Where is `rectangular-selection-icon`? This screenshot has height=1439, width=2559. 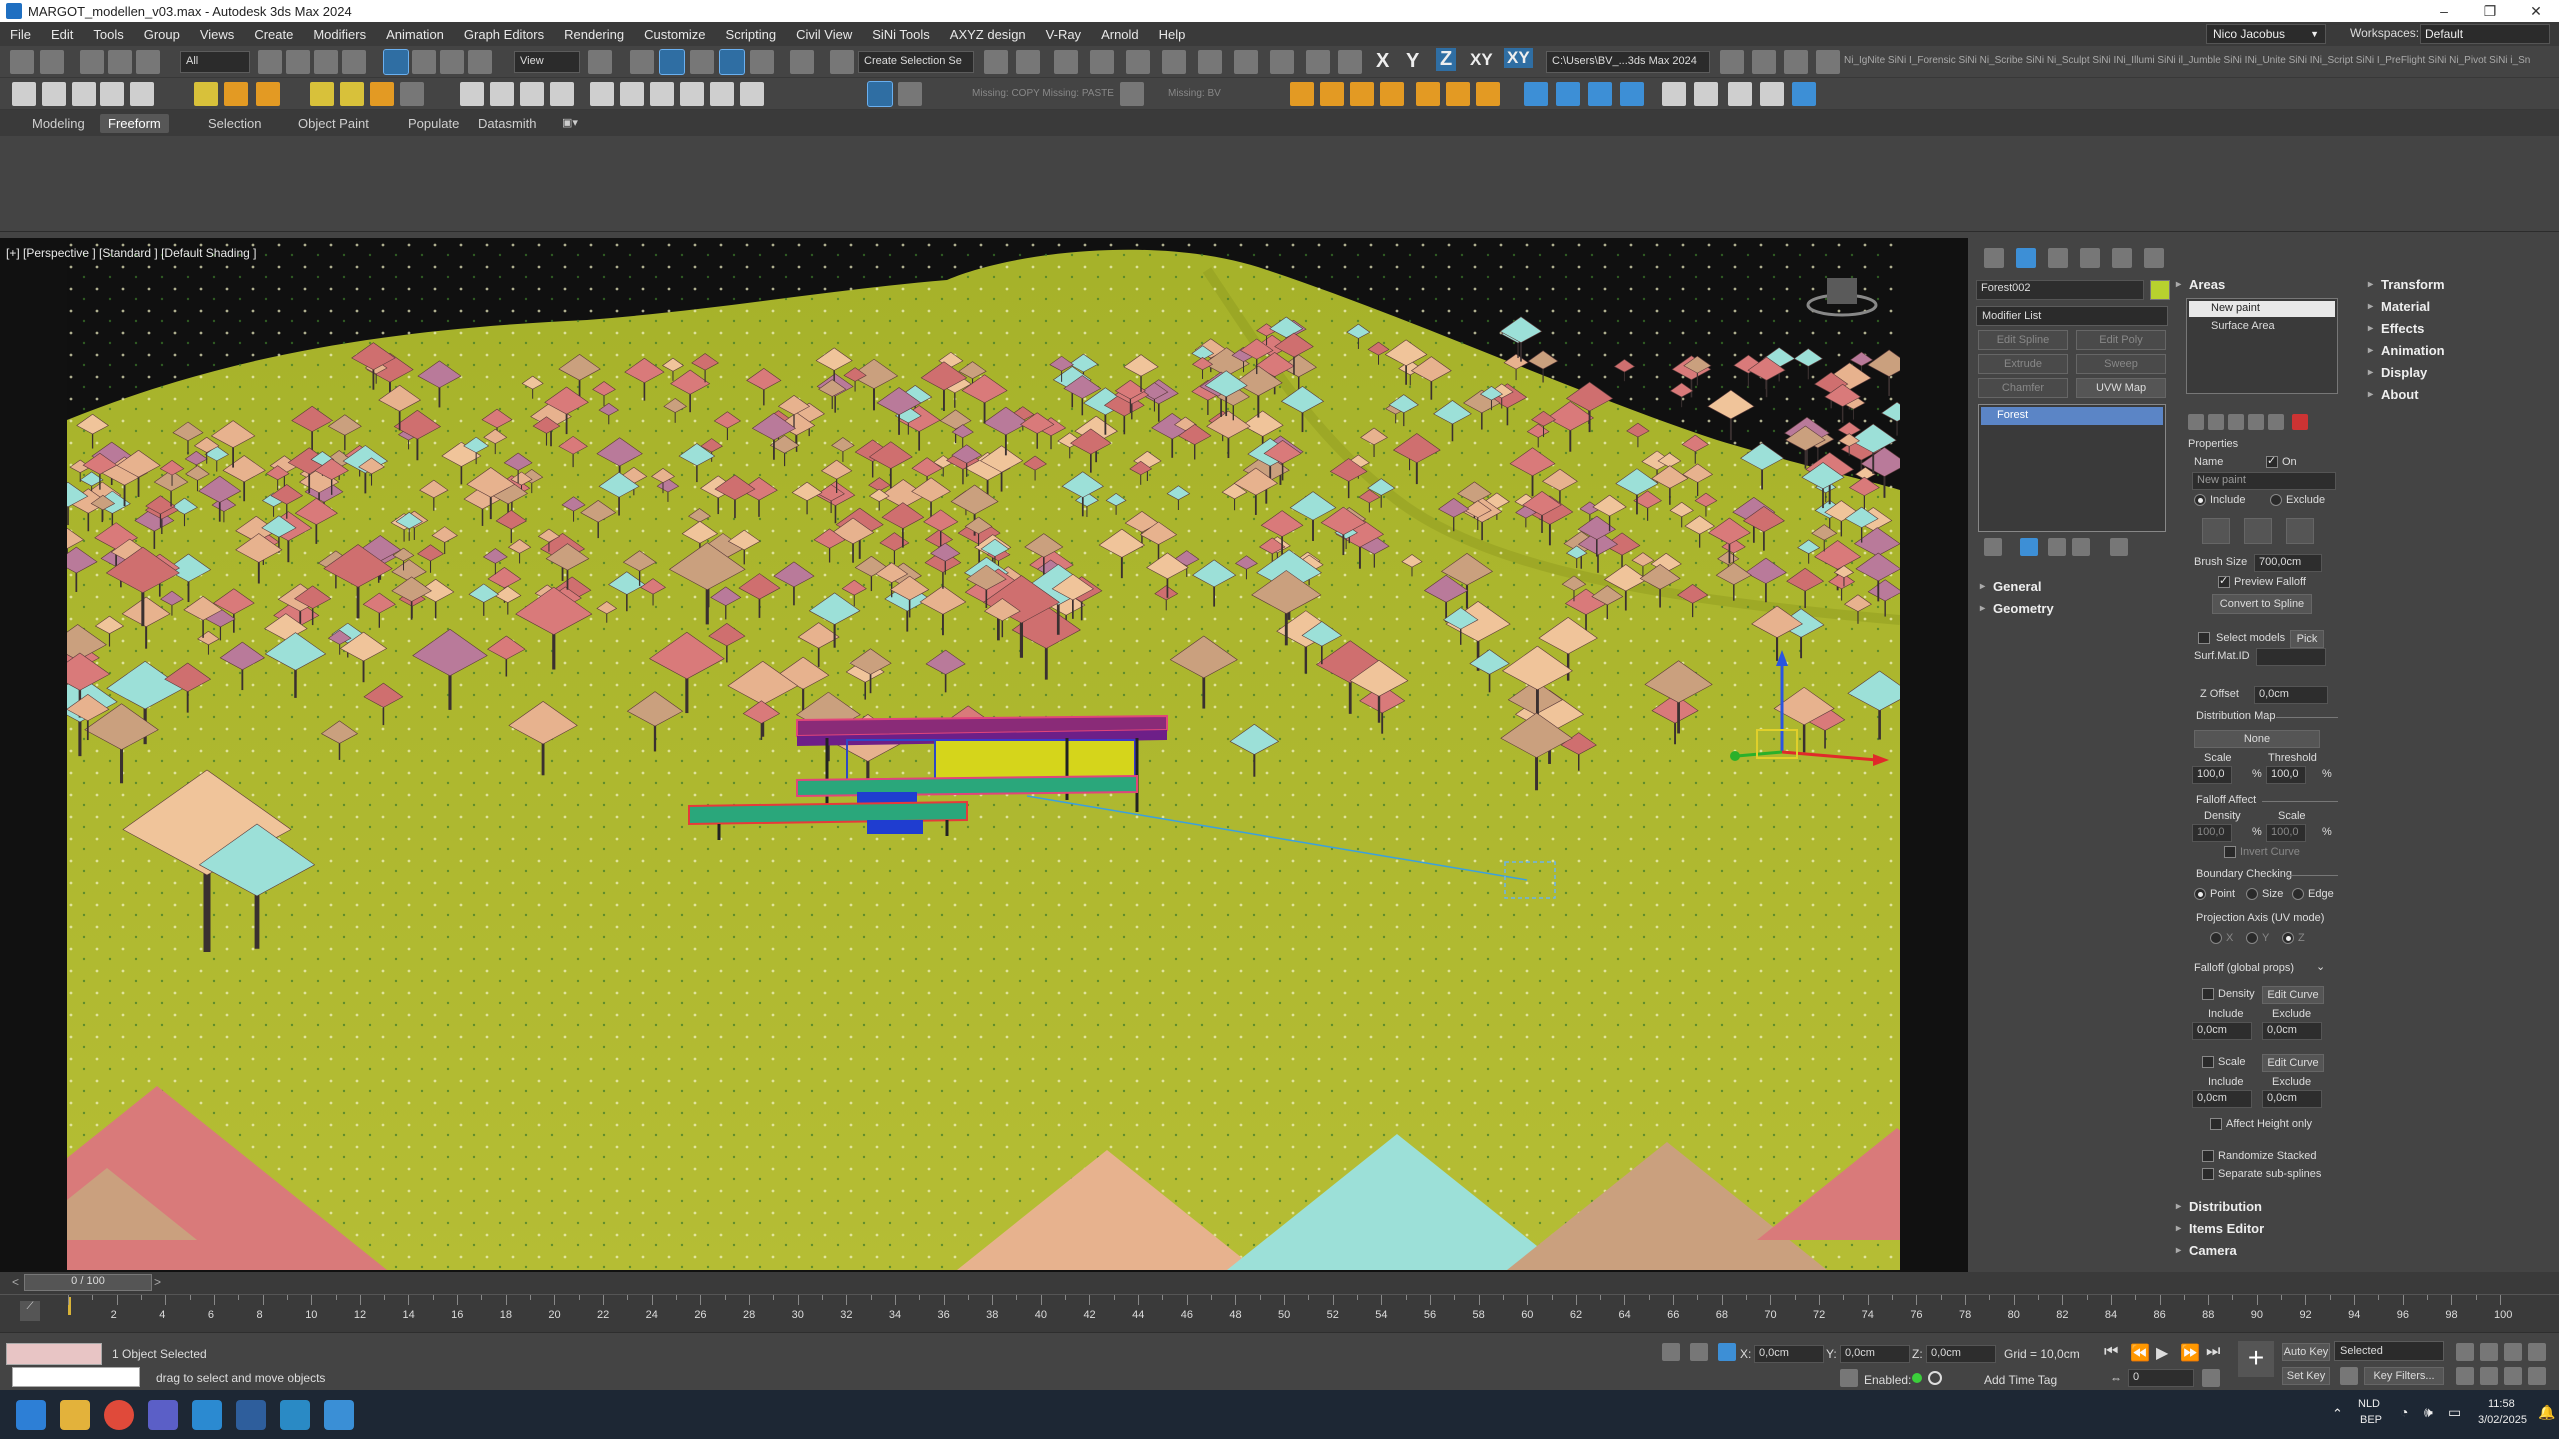
rectangular-selection-icon is located at coordinates (326, 62).